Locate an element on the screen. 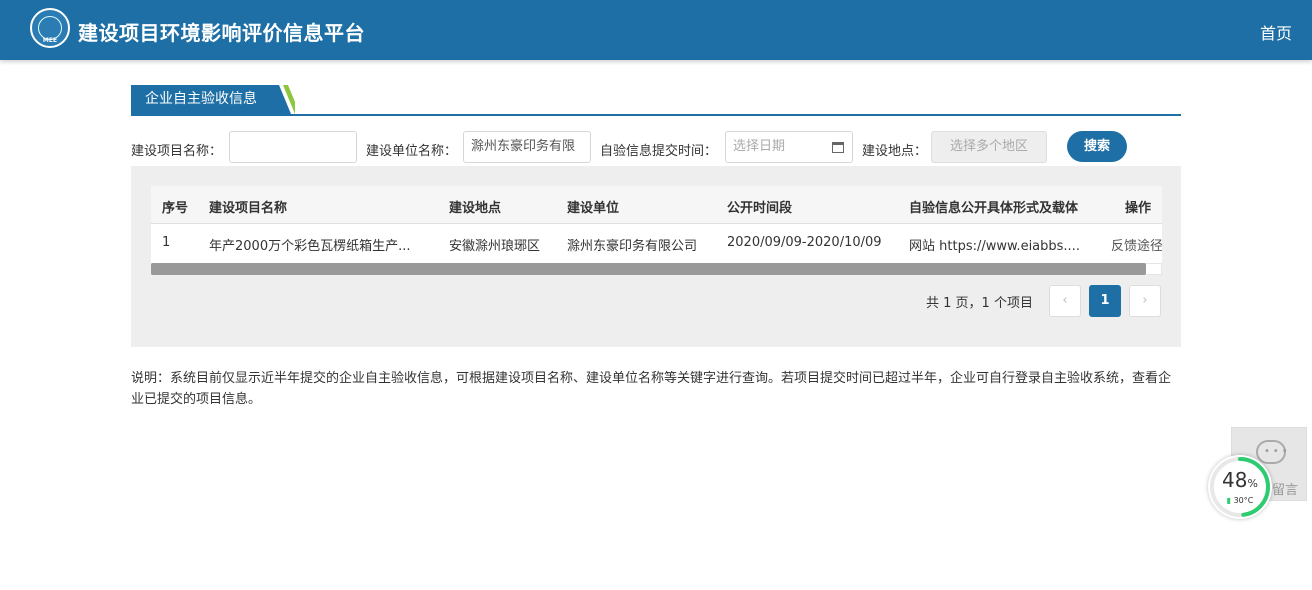 Image resolution: width=1312 pixels, height=590 pixels. section-header: 企业自主验收信息 is located at coordinates (656, 100).